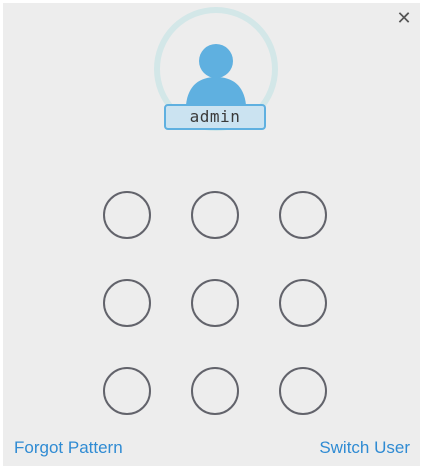  Describe the element at coordinates (215, 117) in the screenshot. I see `username-badge: admin` at that location.